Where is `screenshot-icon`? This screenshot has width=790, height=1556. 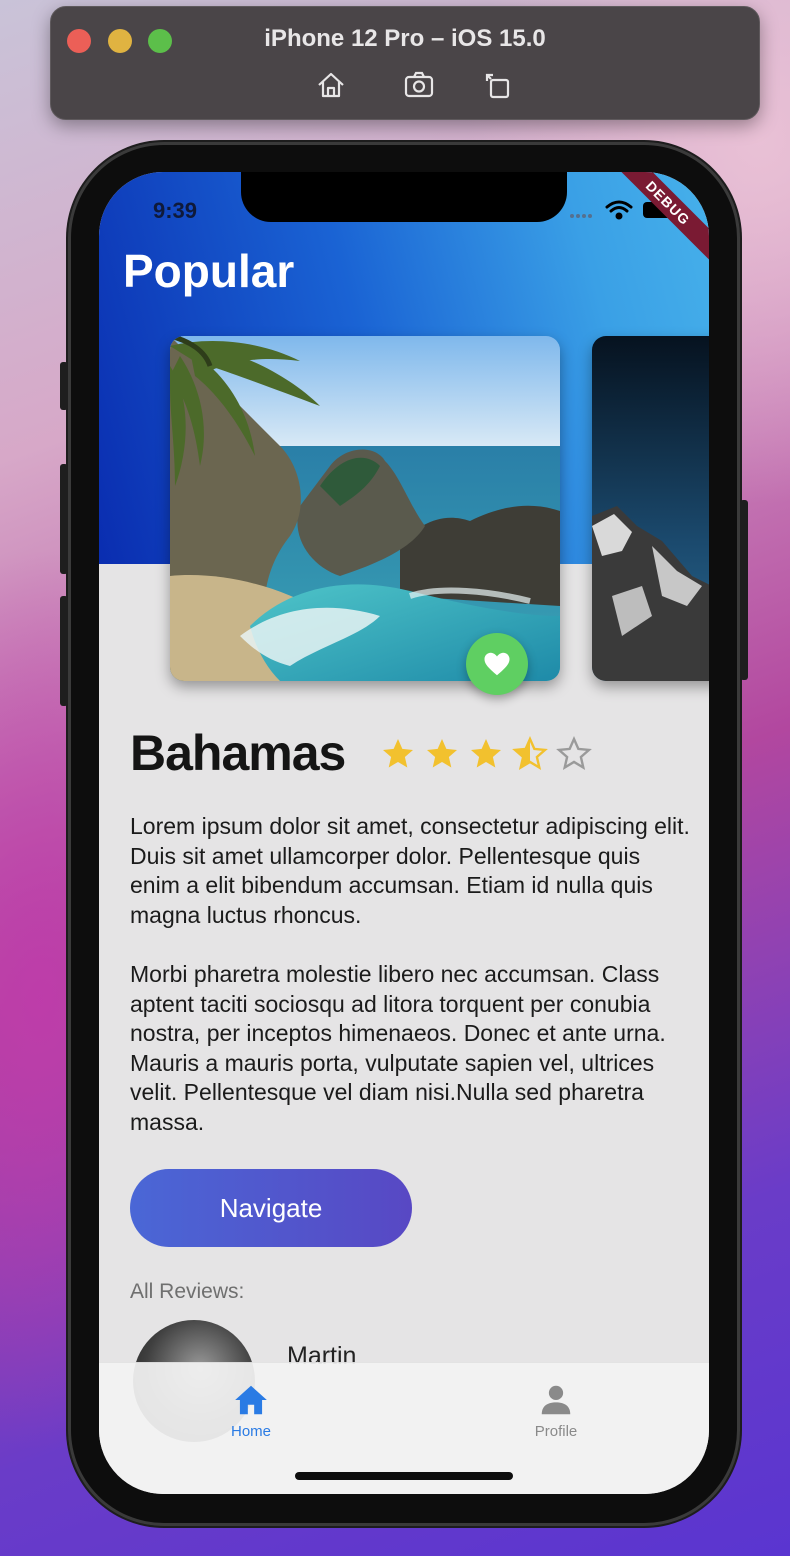 screenshot-icon is located at coordinates (419, 85).